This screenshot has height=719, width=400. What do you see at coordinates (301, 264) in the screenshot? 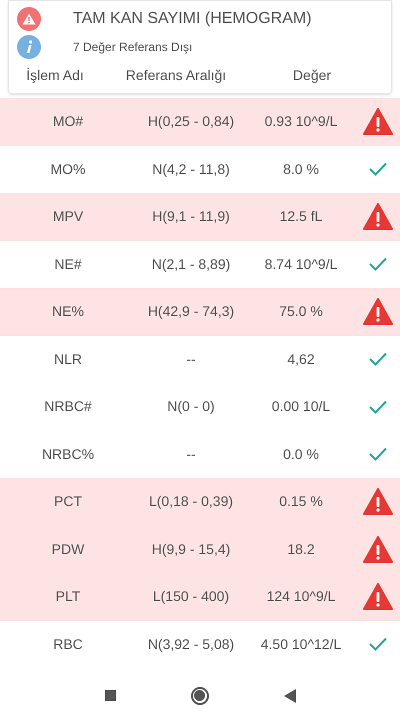
I see `result-value: 8.74 10^9/L` at bounding box center [301, 264].